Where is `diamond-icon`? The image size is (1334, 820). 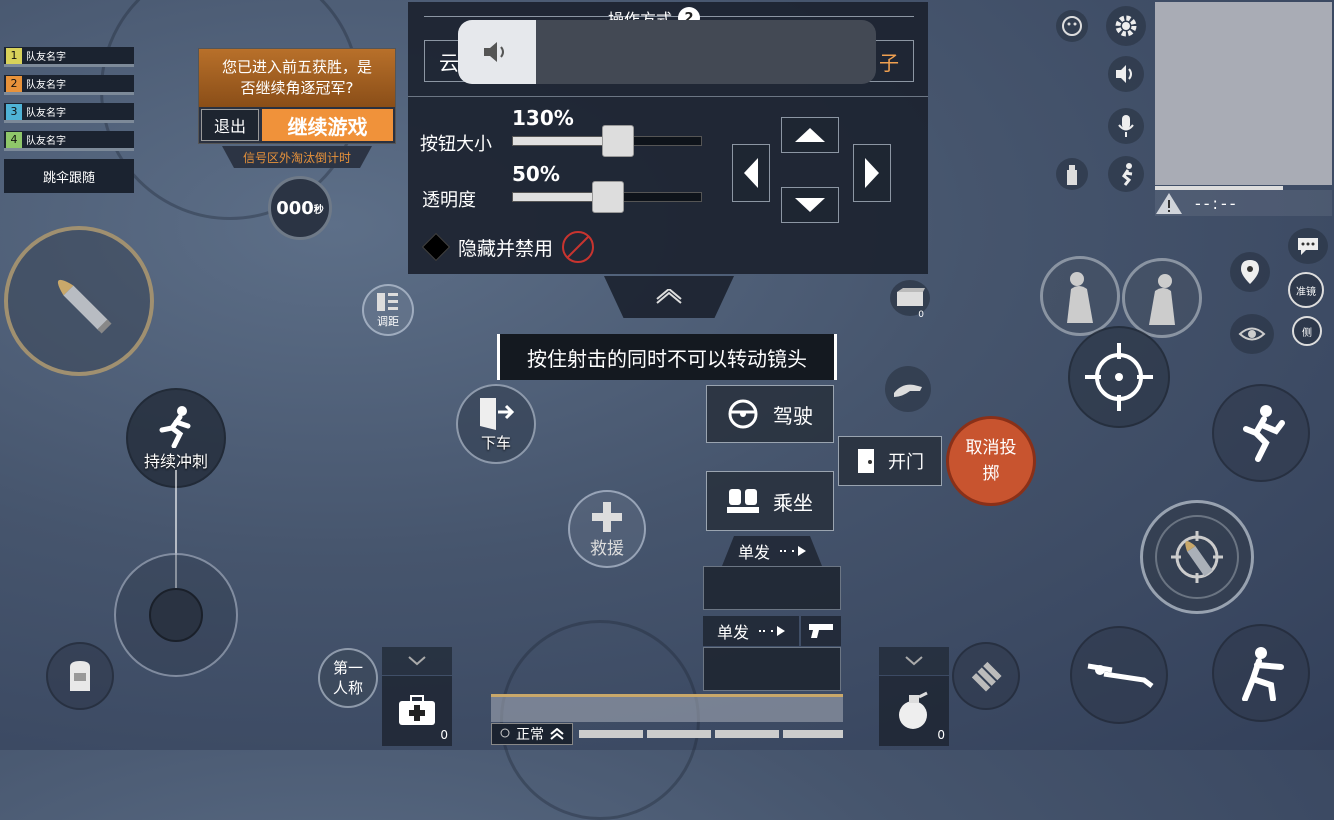 diamond-icon is located at coordinates (436, 247).